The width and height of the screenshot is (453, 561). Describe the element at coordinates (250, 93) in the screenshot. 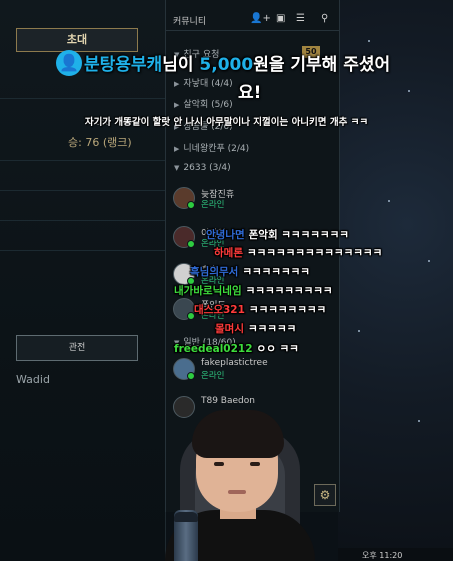

I see `donation-line-2: 요!` at that location.